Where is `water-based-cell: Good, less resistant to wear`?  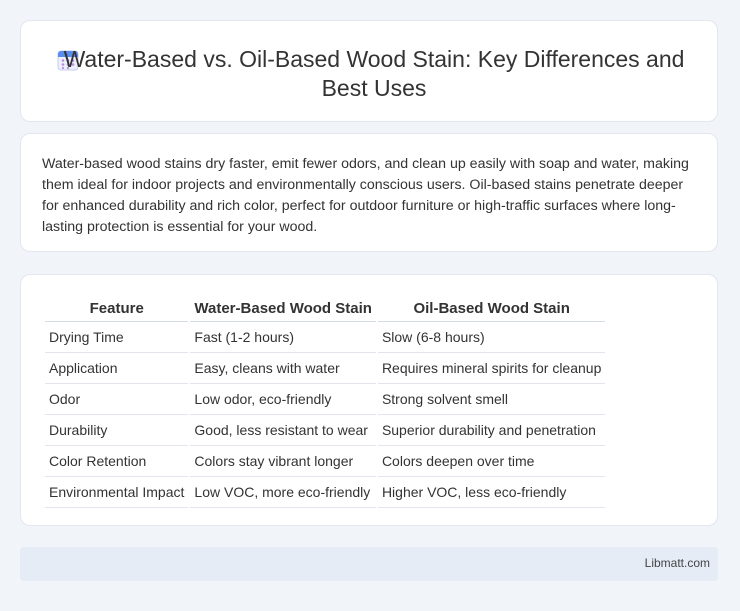 water-based-cell: Good, less resistant to wear is located at coordinates (283, 430).